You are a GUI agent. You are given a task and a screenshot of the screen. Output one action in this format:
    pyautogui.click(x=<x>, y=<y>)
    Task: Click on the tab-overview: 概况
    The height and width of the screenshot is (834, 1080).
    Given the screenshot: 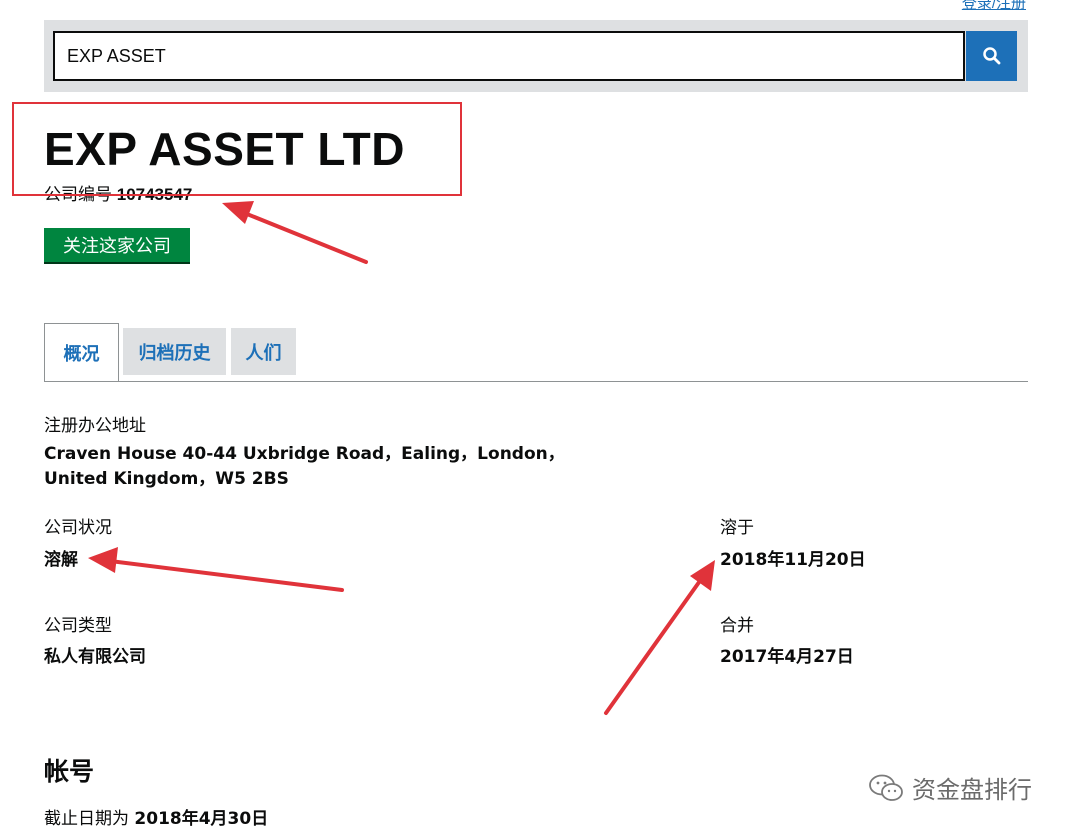 What is the action you would take?
    pyautogui.click(x=81, y=352)
    